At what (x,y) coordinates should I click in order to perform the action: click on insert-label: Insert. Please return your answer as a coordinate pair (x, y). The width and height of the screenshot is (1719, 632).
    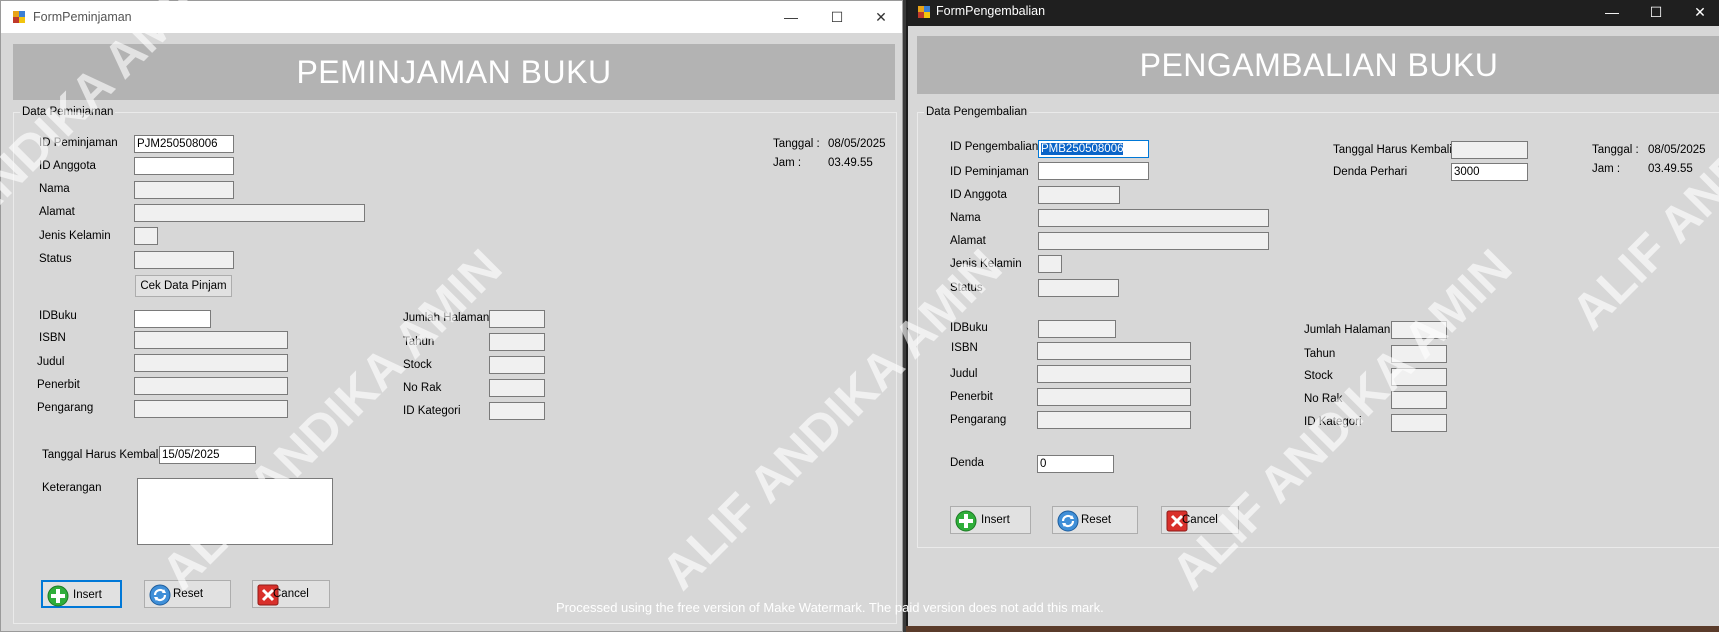
    Looking at the image, I should click on (995, 520).